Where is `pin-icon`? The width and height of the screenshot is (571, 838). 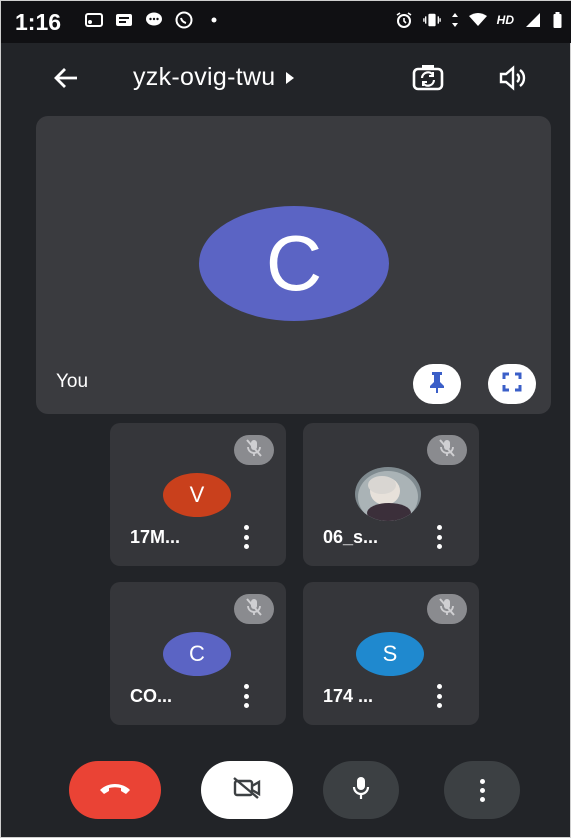 pin-icon is located at coordinates (437, 384).